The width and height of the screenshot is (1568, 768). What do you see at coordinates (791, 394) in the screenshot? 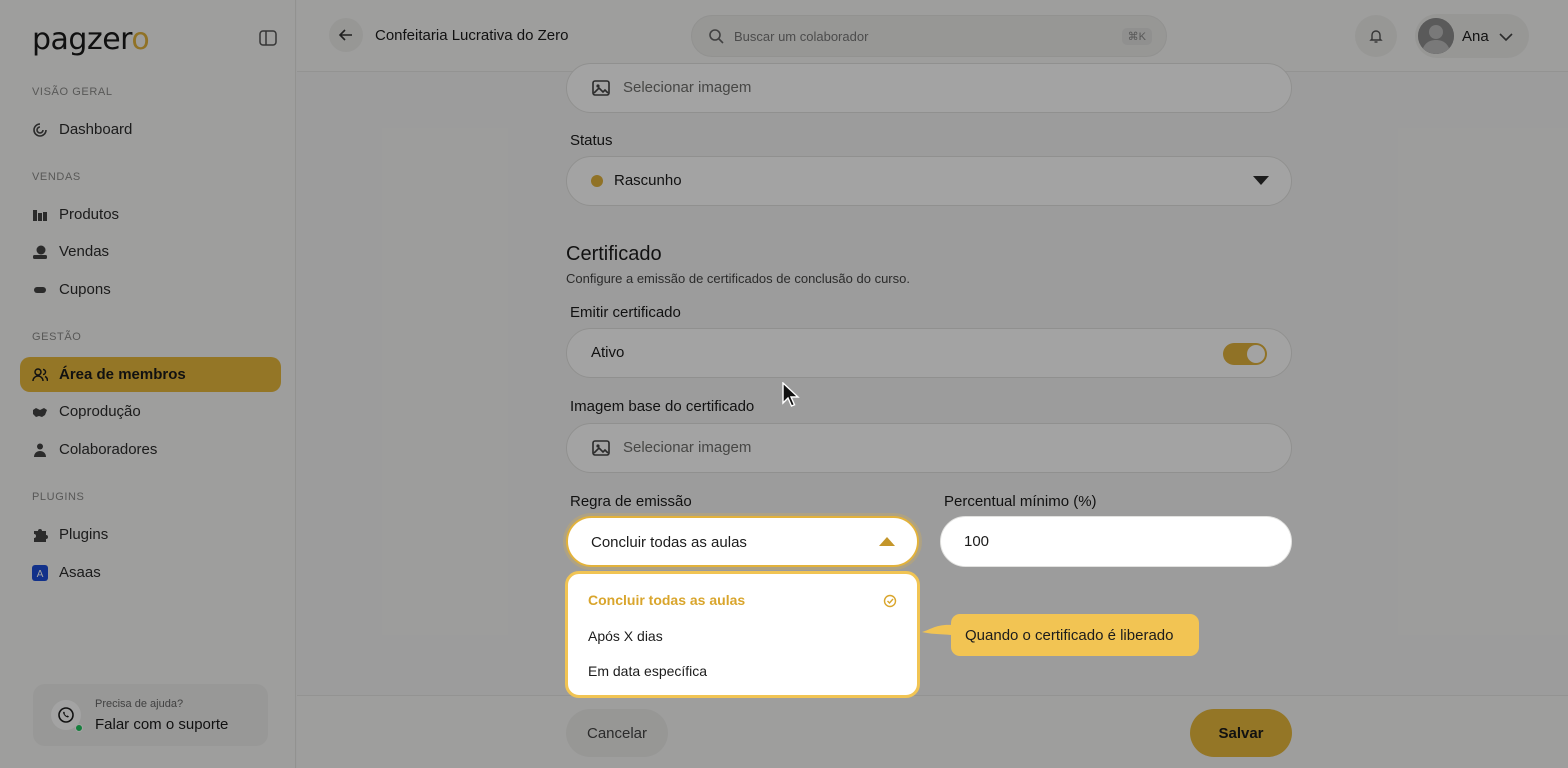
I see `mouse-cursor-icon` at bounding box center [791, 394].